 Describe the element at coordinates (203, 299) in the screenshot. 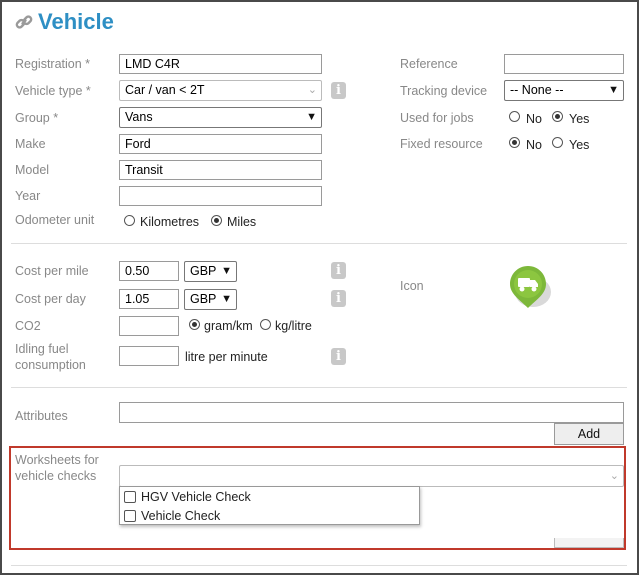

I see `cost-per-day-currency-value: GBP` at that location.